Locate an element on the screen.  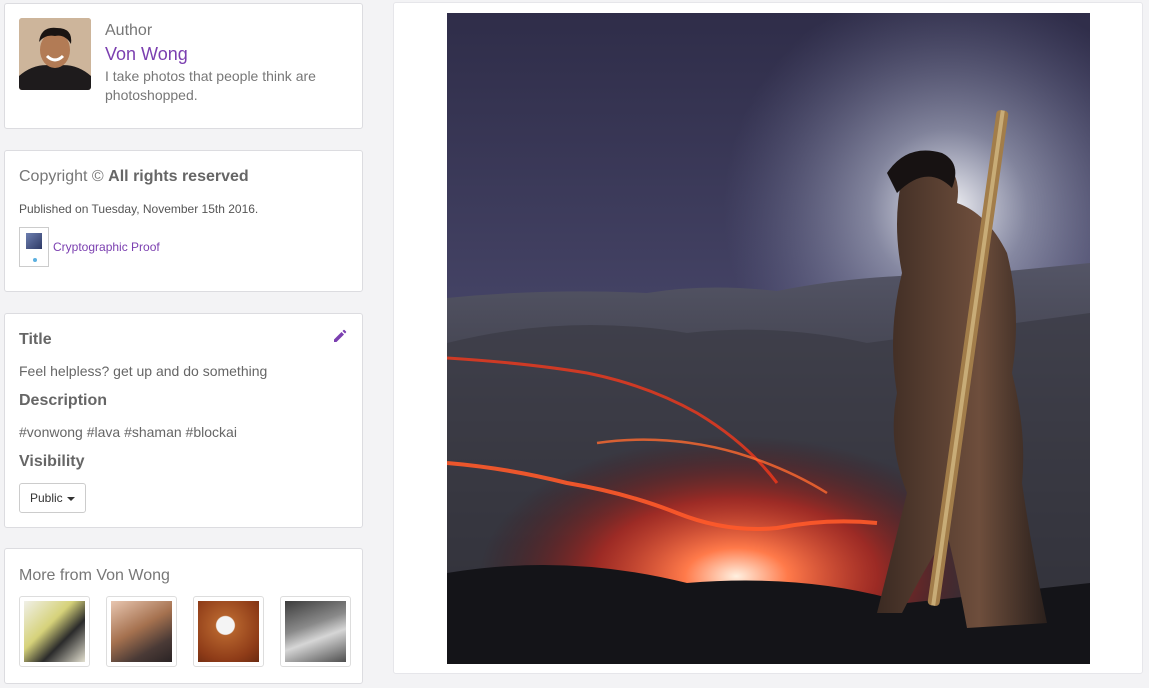
visibility-heading: Visibility is located at coordinates (52, 461).